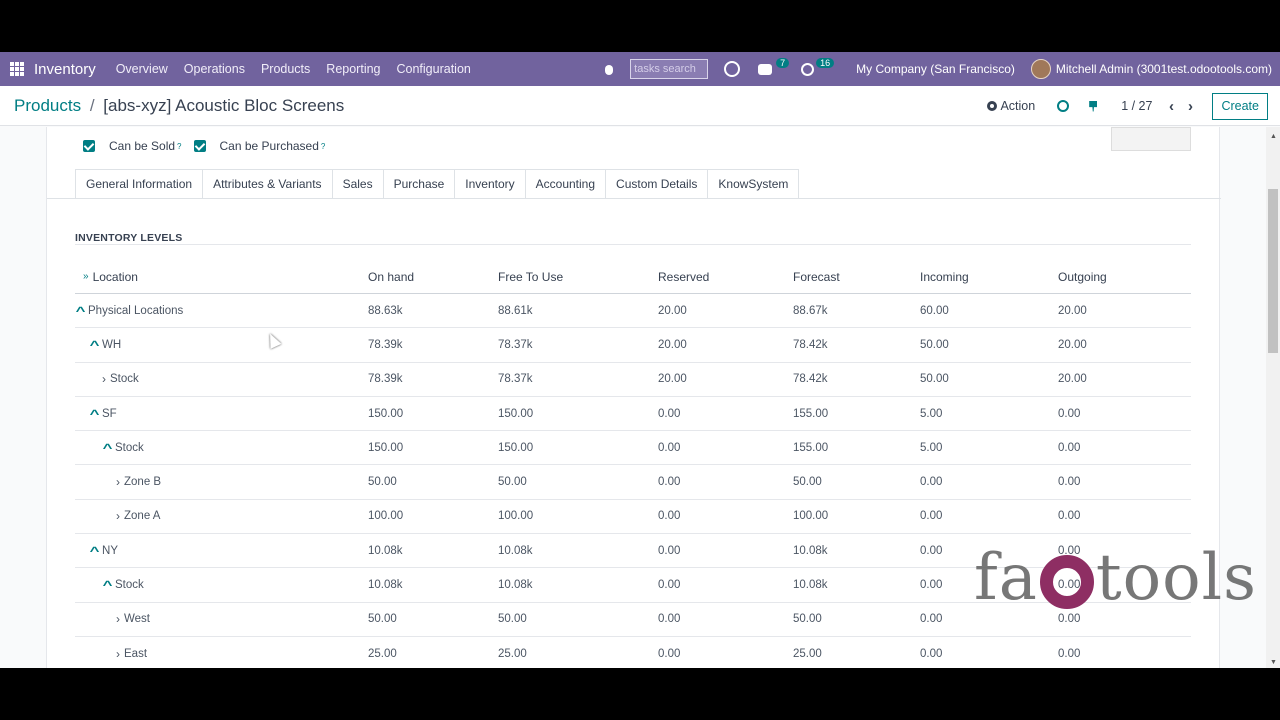  Describe the element at coordinates (633, 244) in the screenshot. I see `section-divider` at that location.